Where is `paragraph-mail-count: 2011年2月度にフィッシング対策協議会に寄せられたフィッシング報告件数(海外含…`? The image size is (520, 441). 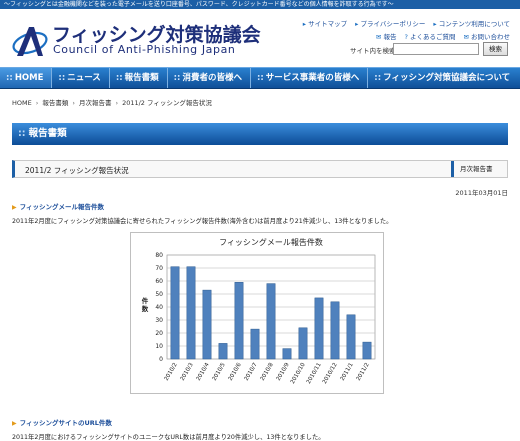 paragraph-mail-count: 2011年2月度にフィッシング対策協議会に寄せられたフィッシング報告件数(海外含… is located at coordinates (202, 221).